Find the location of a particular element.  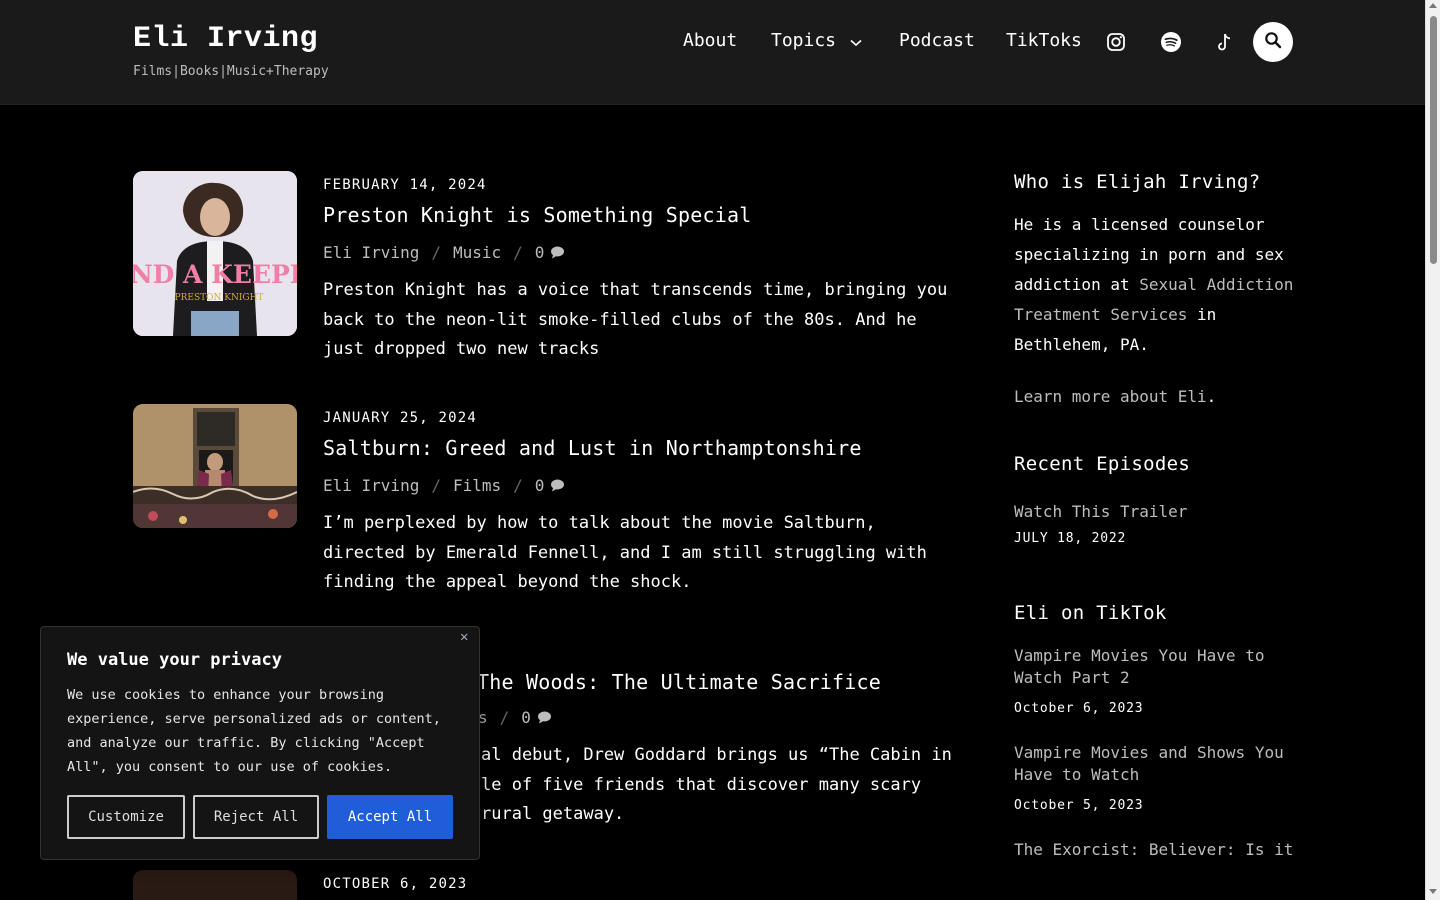

accept-all-button: Accept All is located at coordinates (390, 817).